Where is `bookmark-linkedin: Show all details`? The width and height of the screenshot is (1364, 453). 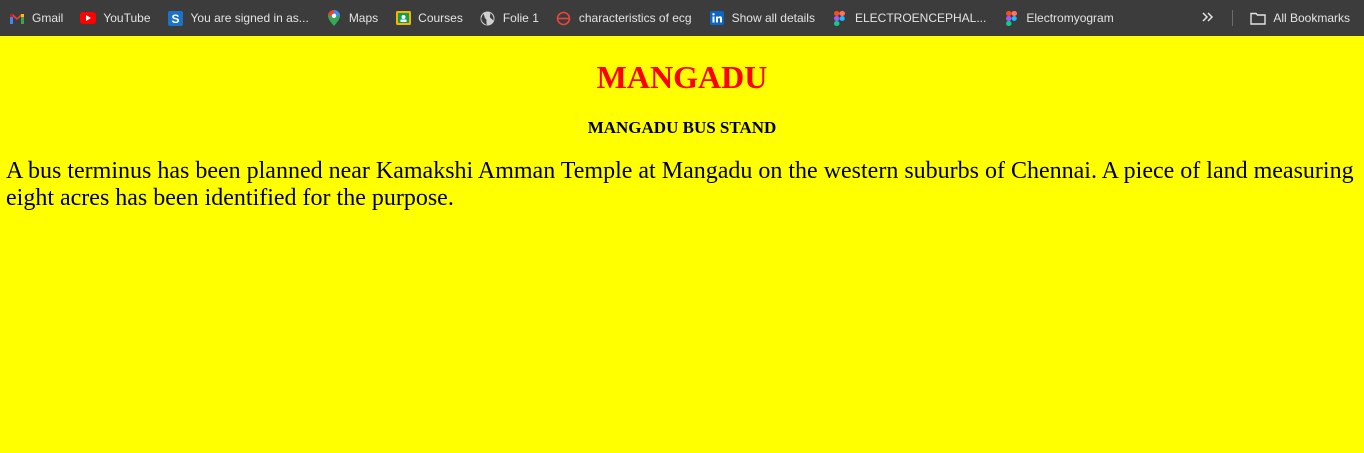 bookmark-linkedin: Show all details is located at coordinates (761, 18).